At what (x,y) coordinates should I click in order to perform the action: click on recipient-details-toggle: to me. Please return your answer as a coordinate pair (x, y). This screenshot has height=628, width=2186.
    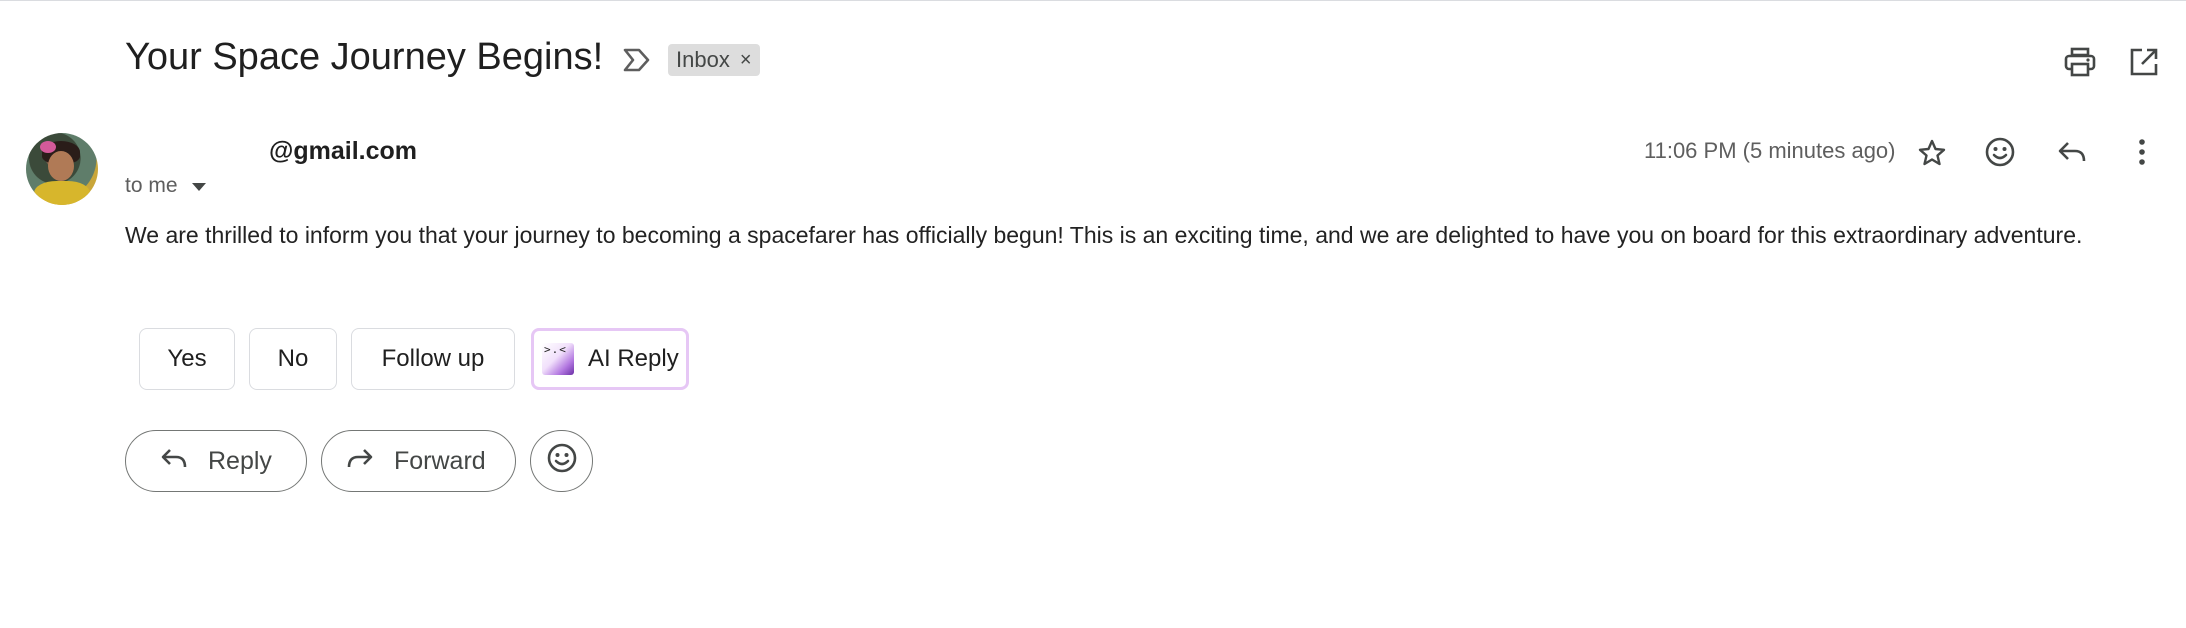
    Looking at the image, I should click on (165, 186).